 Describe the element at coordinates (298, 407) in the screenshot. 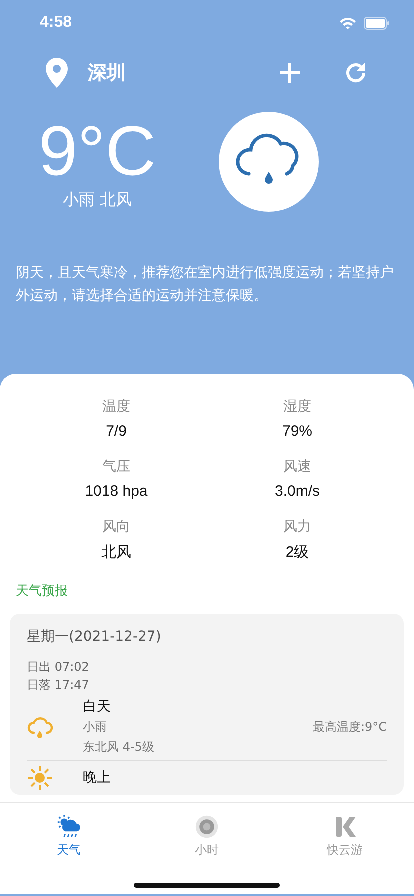

I see `stat-label: 湿度` at that location.